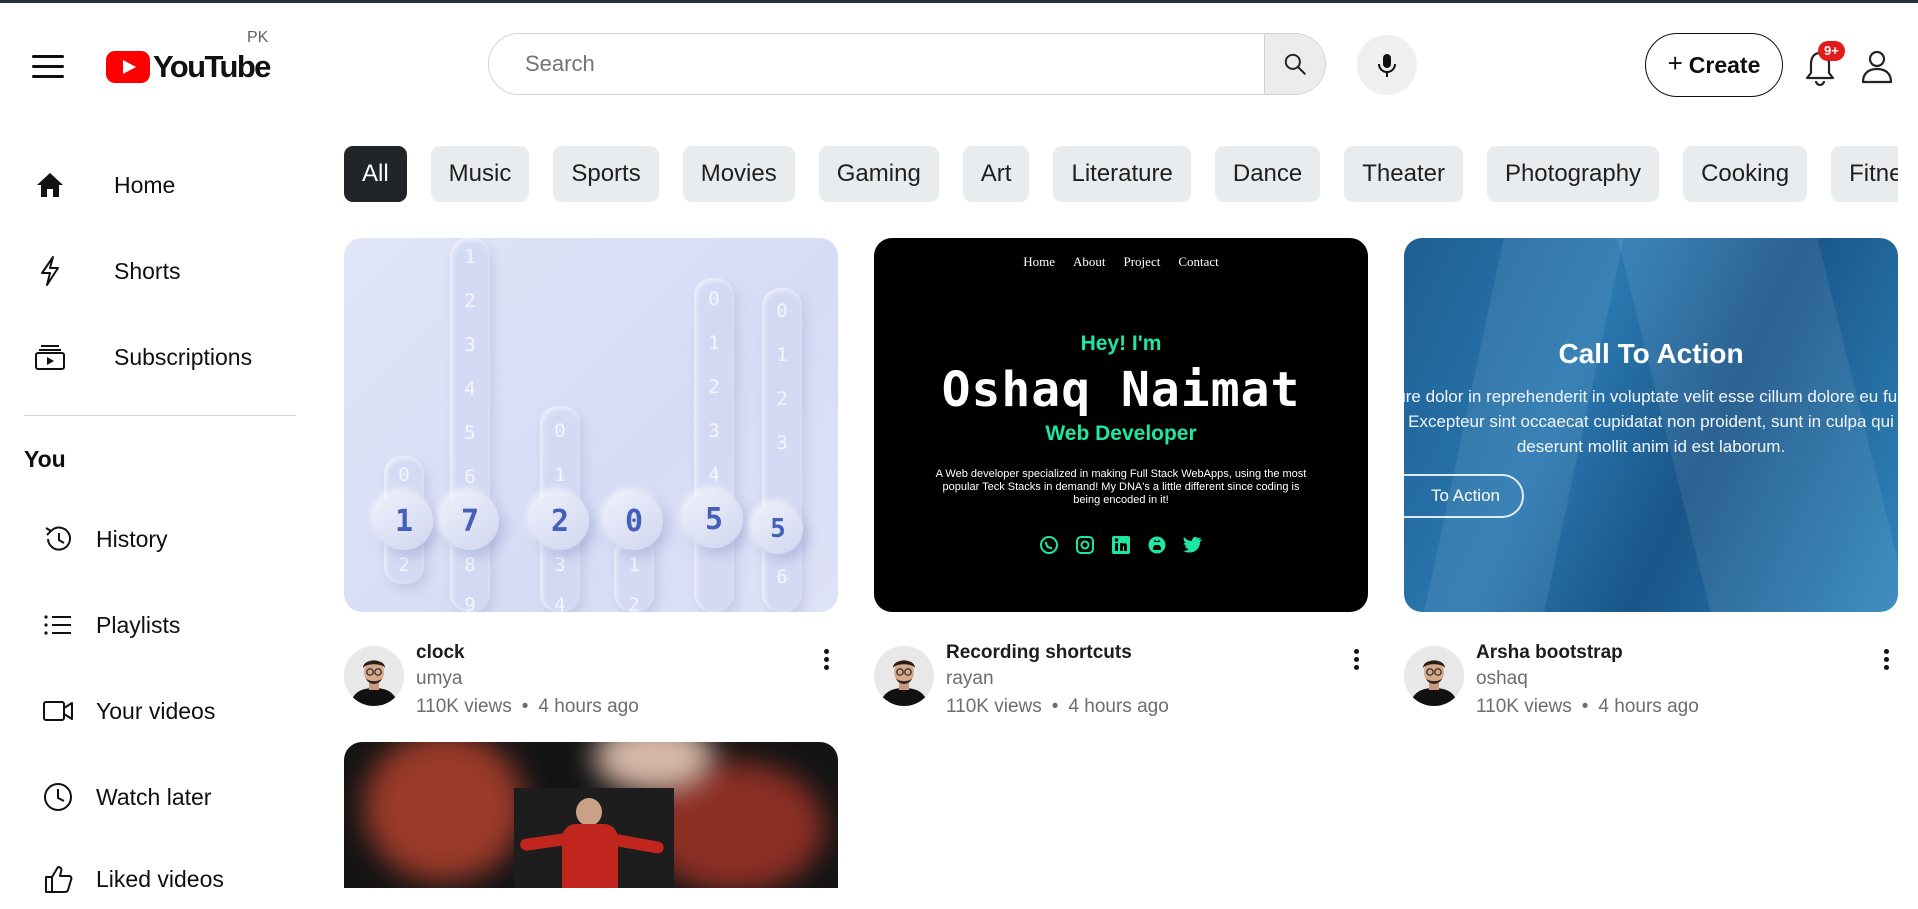 The height and width of the screenshot is (909, 1918). Describe the element at coordinates (1267, 174) in the screenshot. I see `chip-dance: Dance` at that location.